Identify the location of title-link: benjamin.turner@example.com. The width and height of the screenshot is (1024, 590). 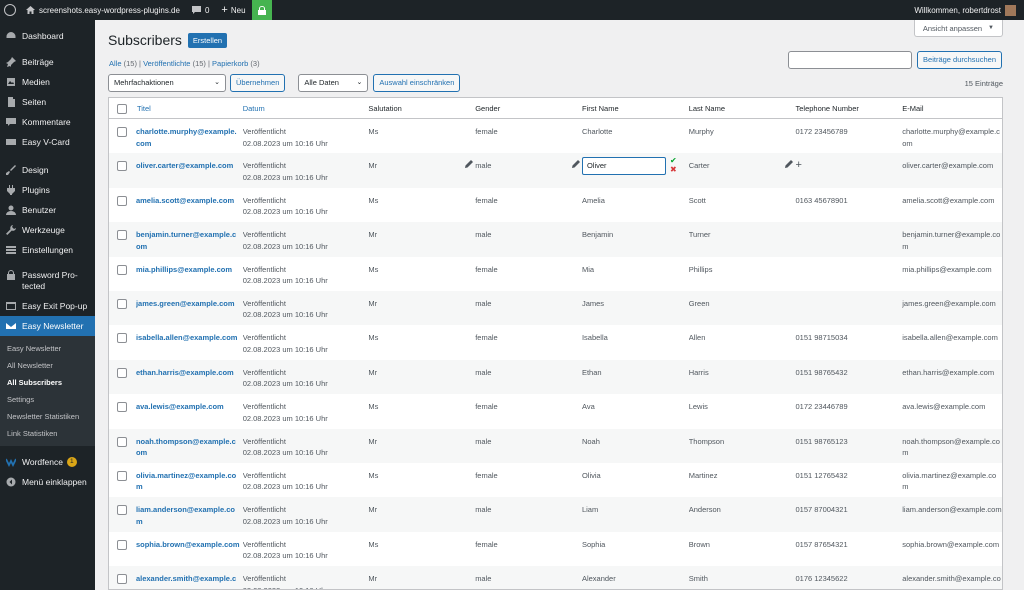
(189, 242).